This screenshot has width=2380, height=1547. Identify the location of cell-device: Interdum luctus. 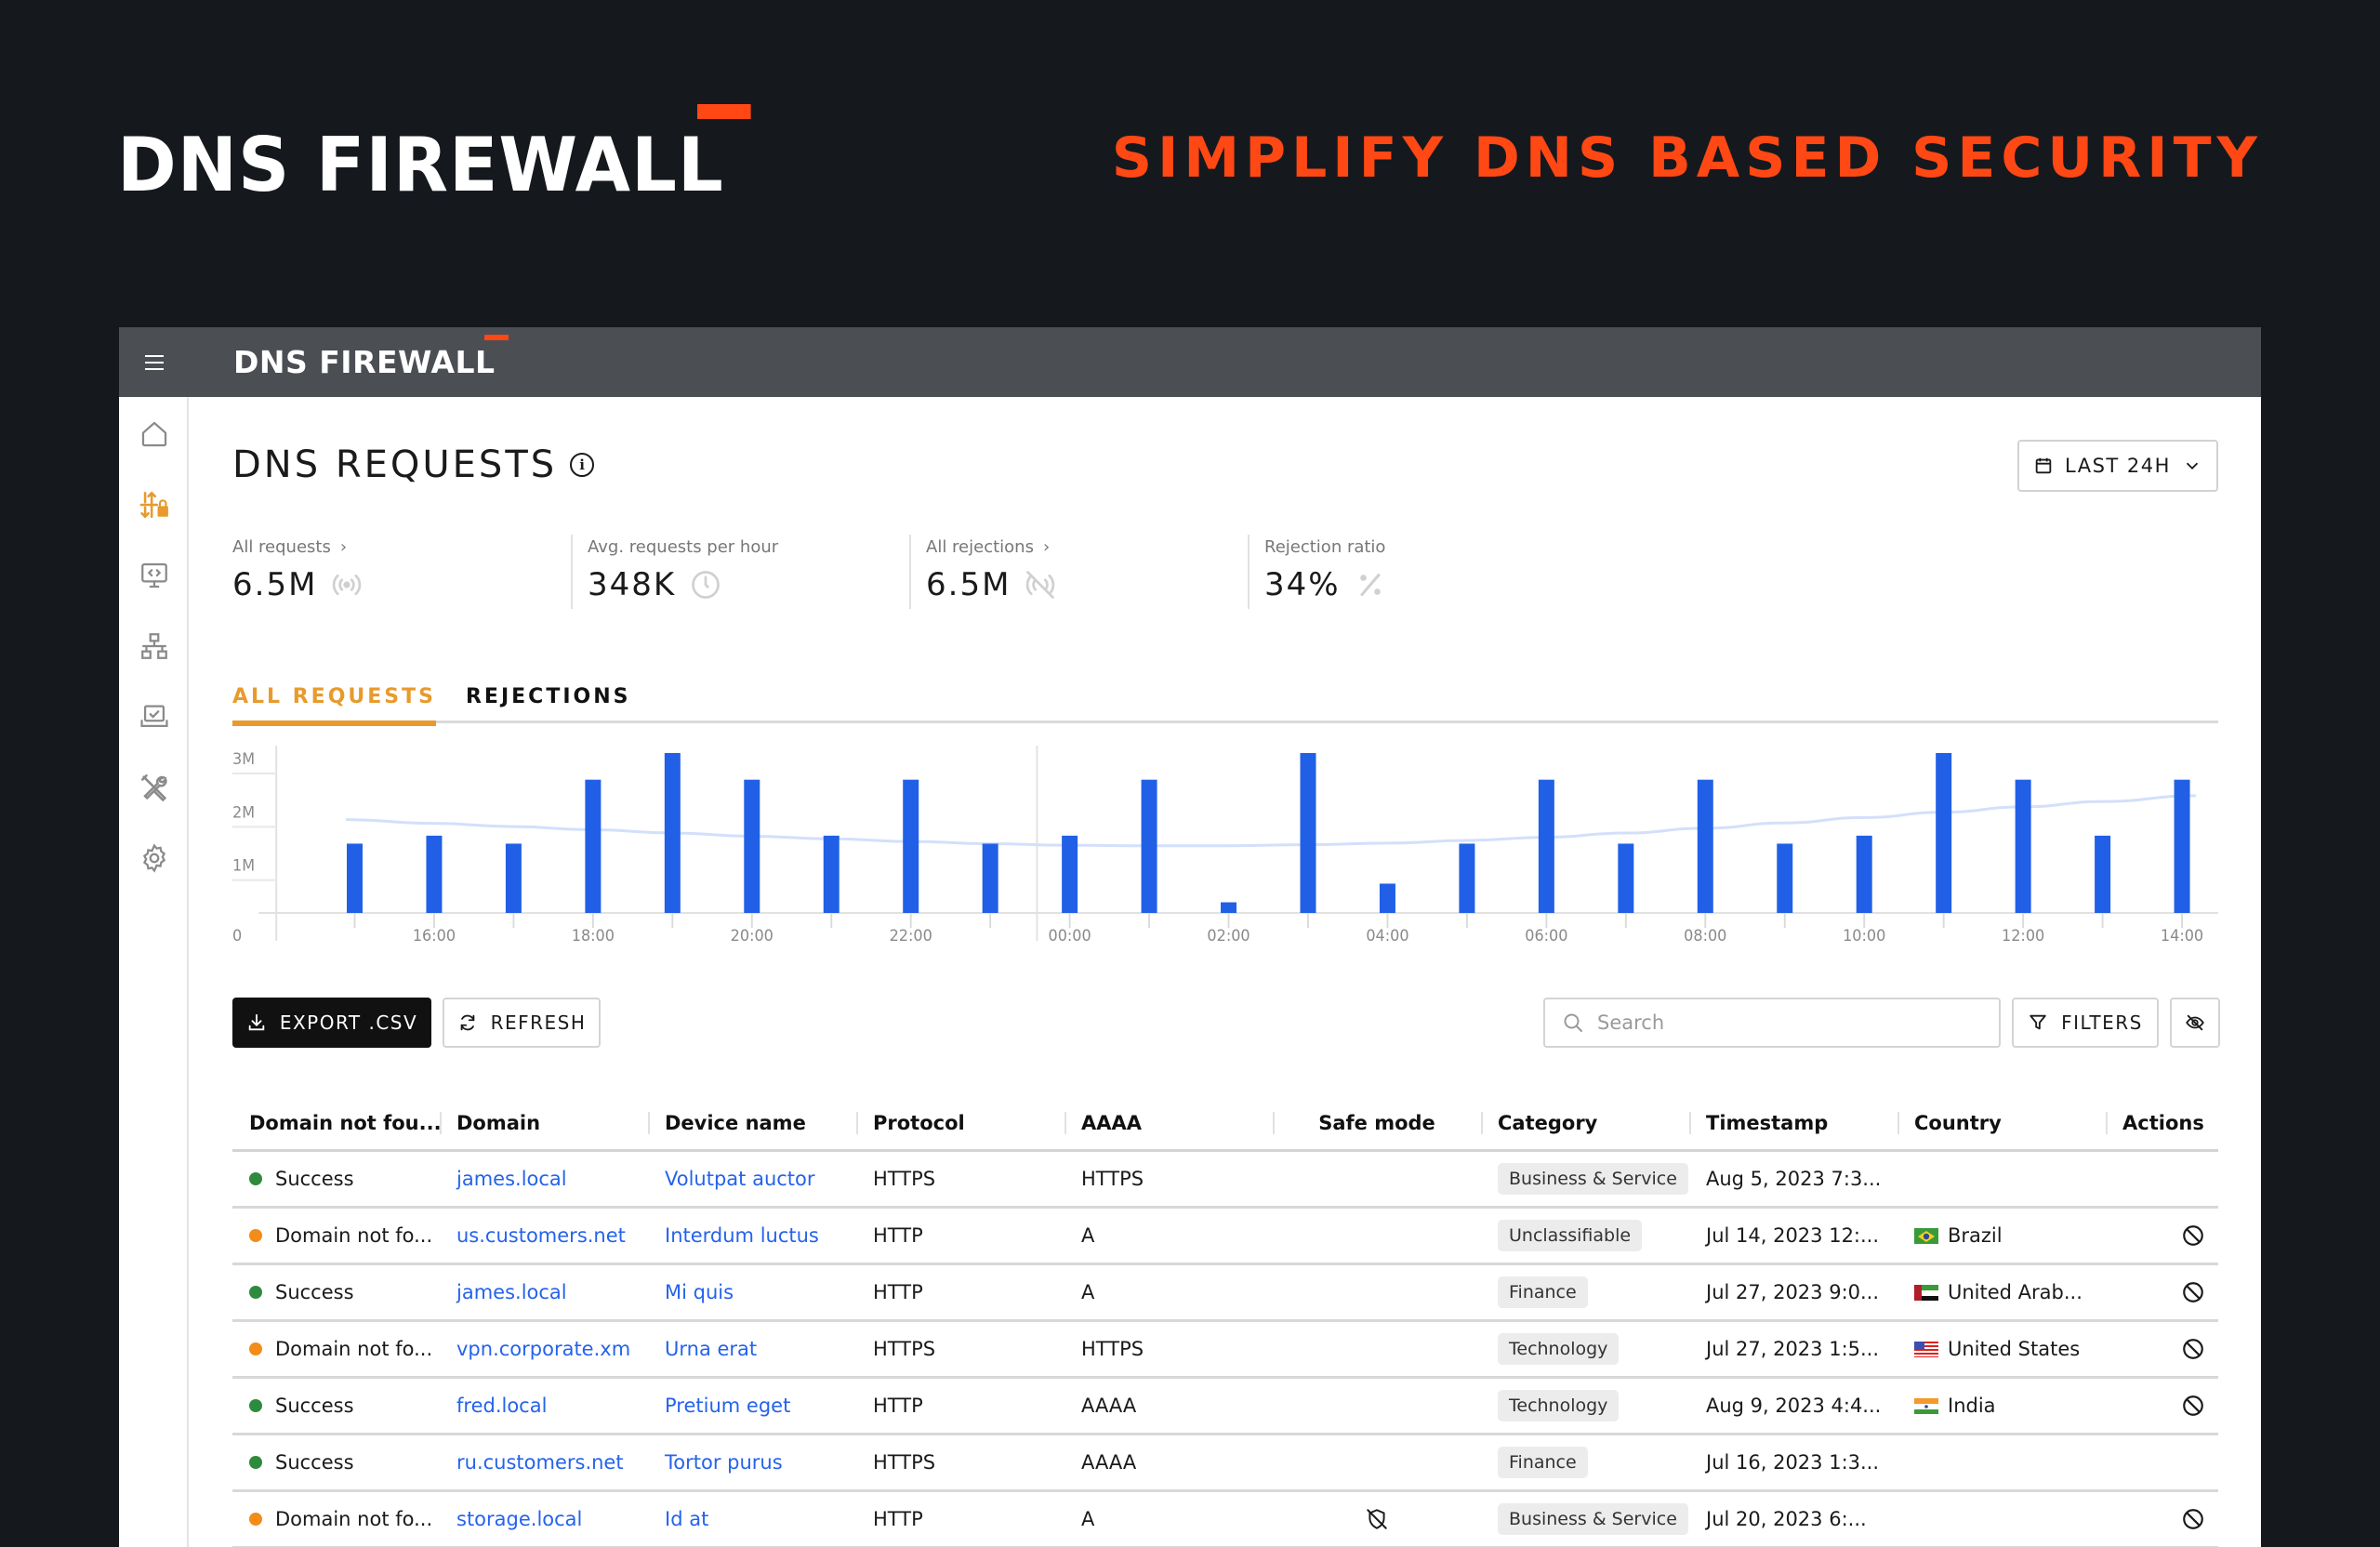
(752, 1235).